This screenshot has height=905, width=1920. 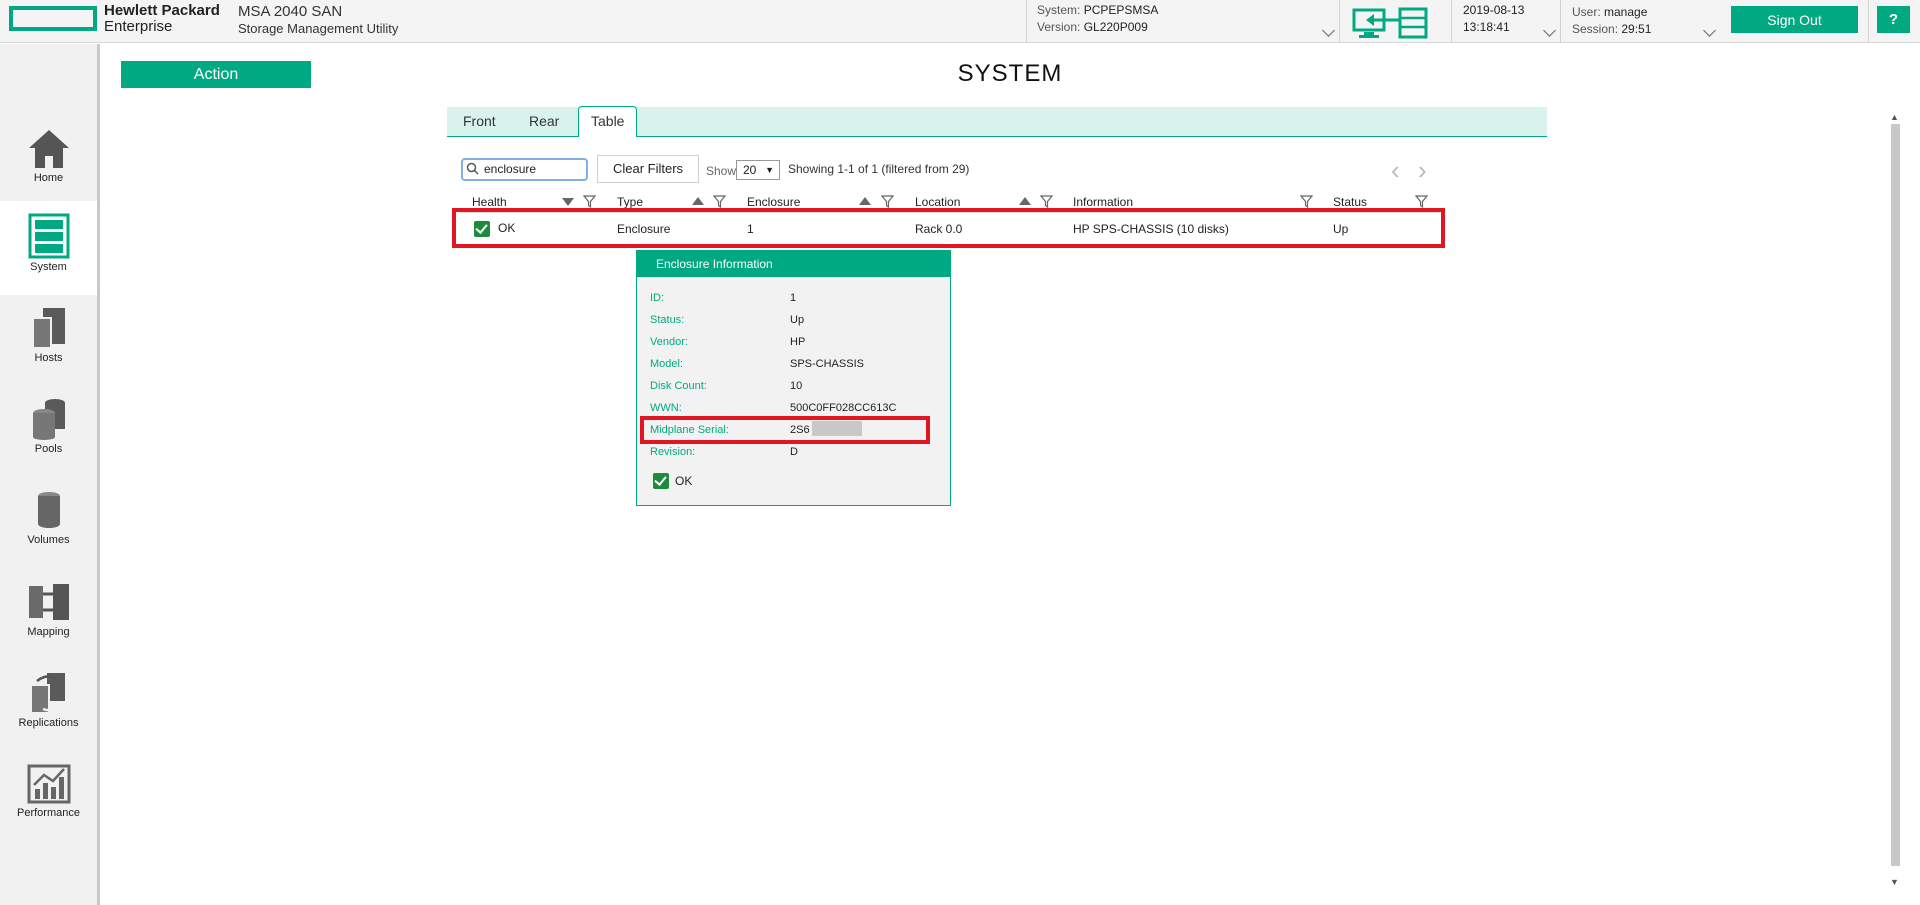 What do you see at coordinates (1549, 30) in the screenshot?
I see `datetime-chevron-down-icon` at bounding box center [1549, 30].